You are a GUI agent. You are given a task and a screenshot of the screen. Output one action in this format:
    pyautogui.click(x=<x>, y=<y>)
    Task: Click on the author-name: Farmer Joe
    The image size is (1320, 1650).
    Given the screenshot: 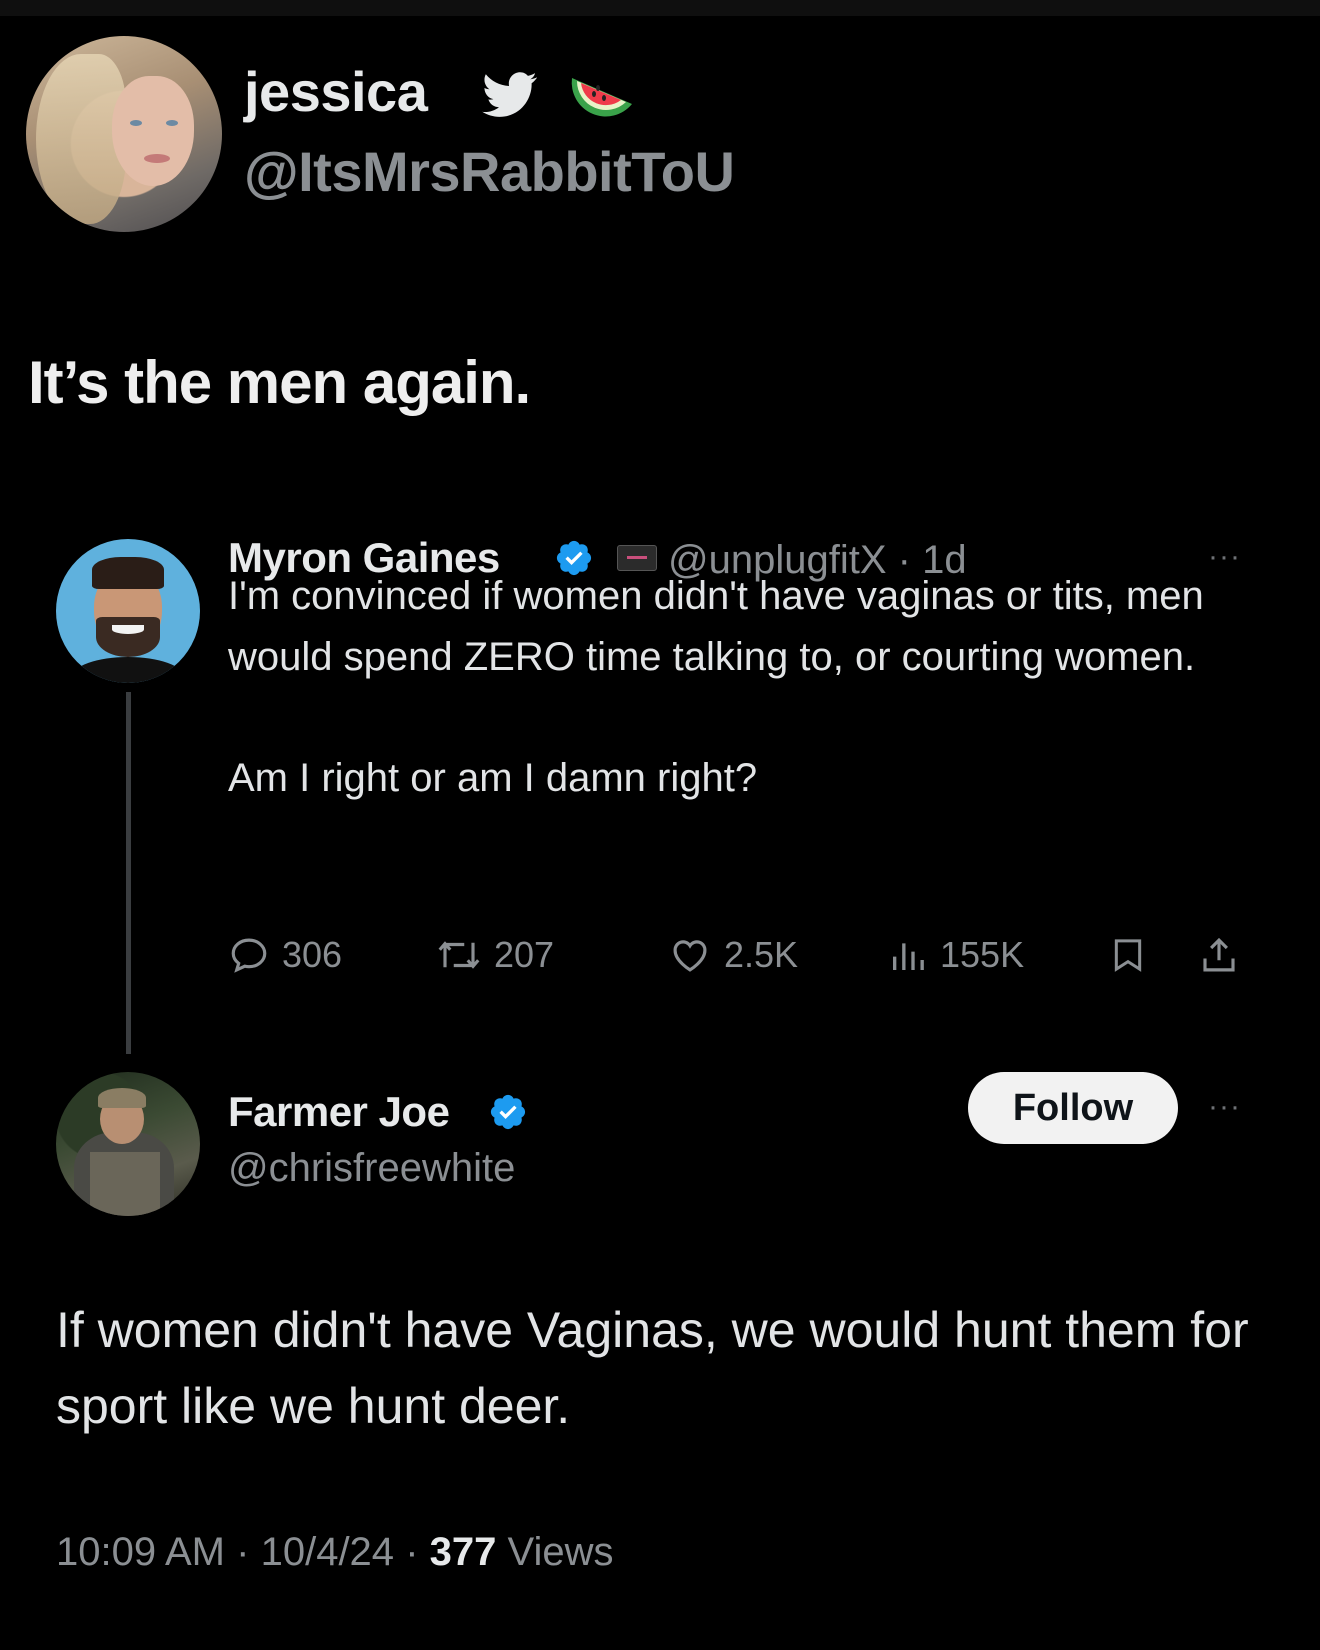 What is the action you would take?
    pyautogui.click(x=339, y=1112)
    